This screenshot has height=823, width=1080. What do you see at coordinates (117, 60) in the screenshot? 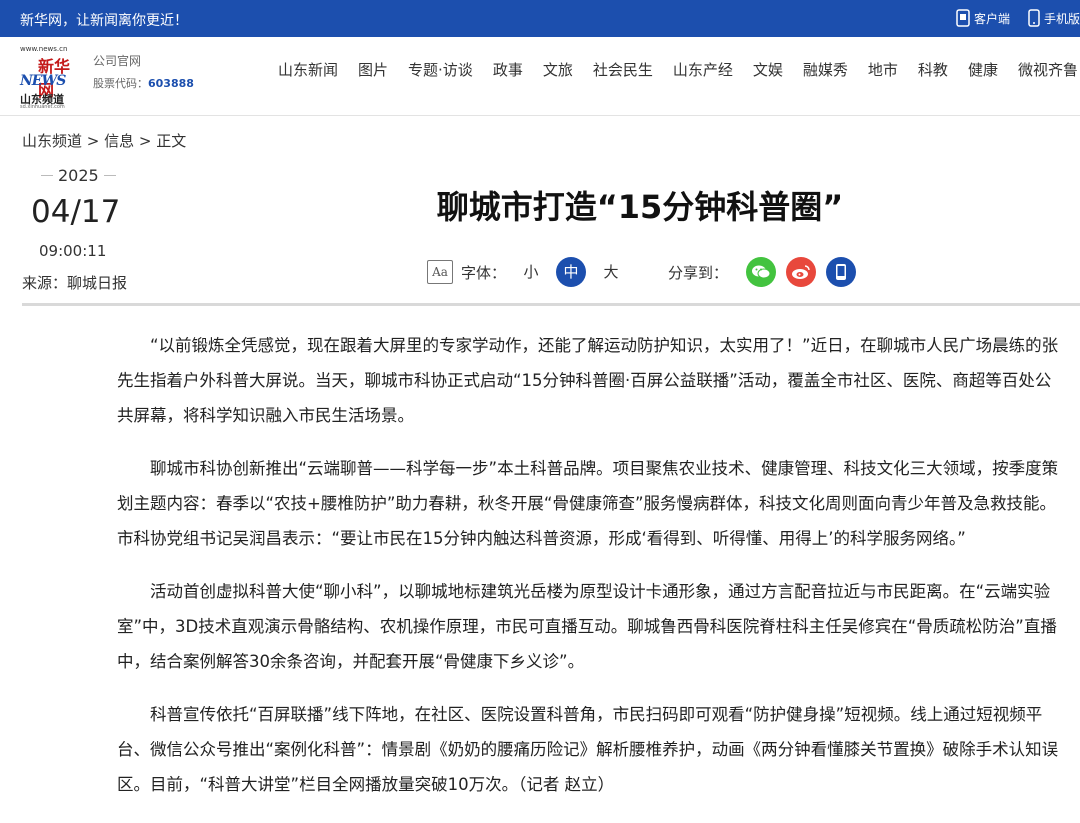
I see `official-site-link: 公司官网` at bounding box center [117, 60].